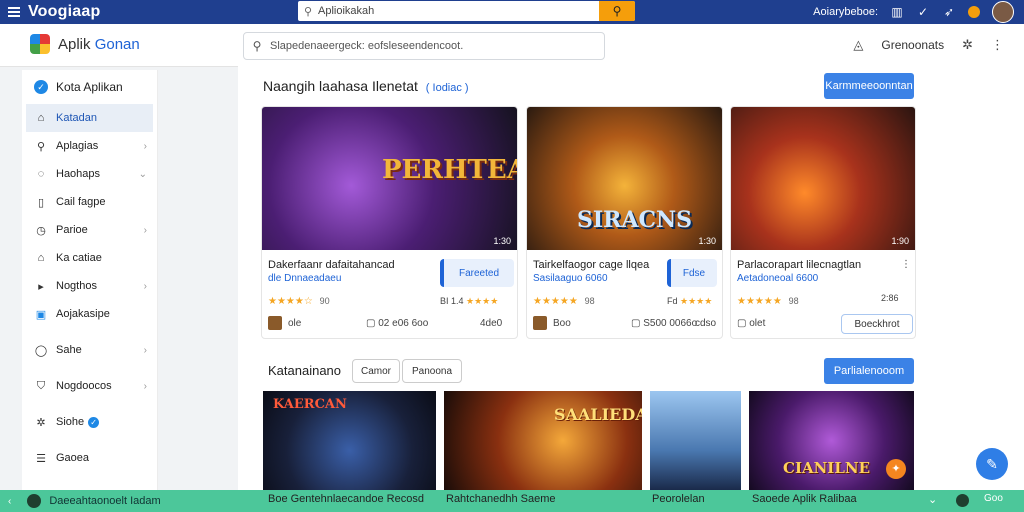 The image size is (1024, 512). I want to click on menu-icon, so click(14, 12).